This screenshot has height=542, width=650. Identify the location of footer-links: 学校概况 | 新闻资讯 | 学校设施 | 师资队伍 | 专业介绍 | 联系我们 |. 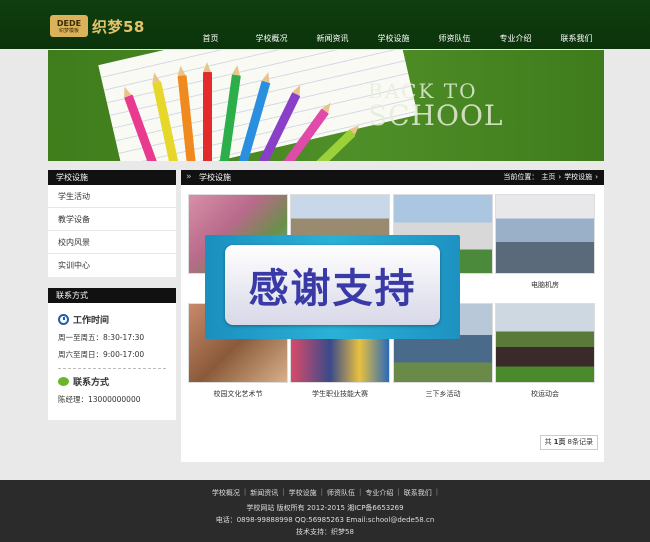
(325, 493).